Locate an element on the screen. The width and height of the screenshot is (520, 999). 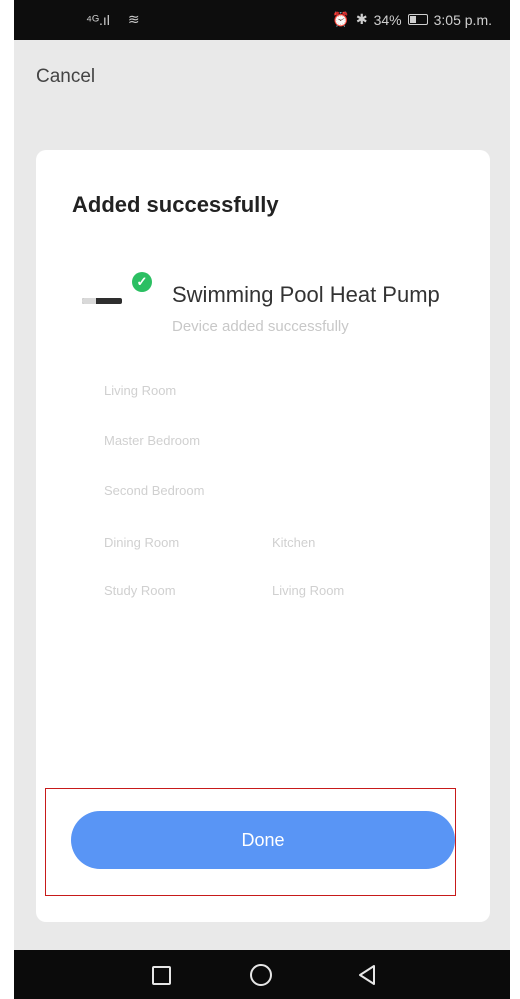
page-title: Added successfully is located at coordinates (175, 204).